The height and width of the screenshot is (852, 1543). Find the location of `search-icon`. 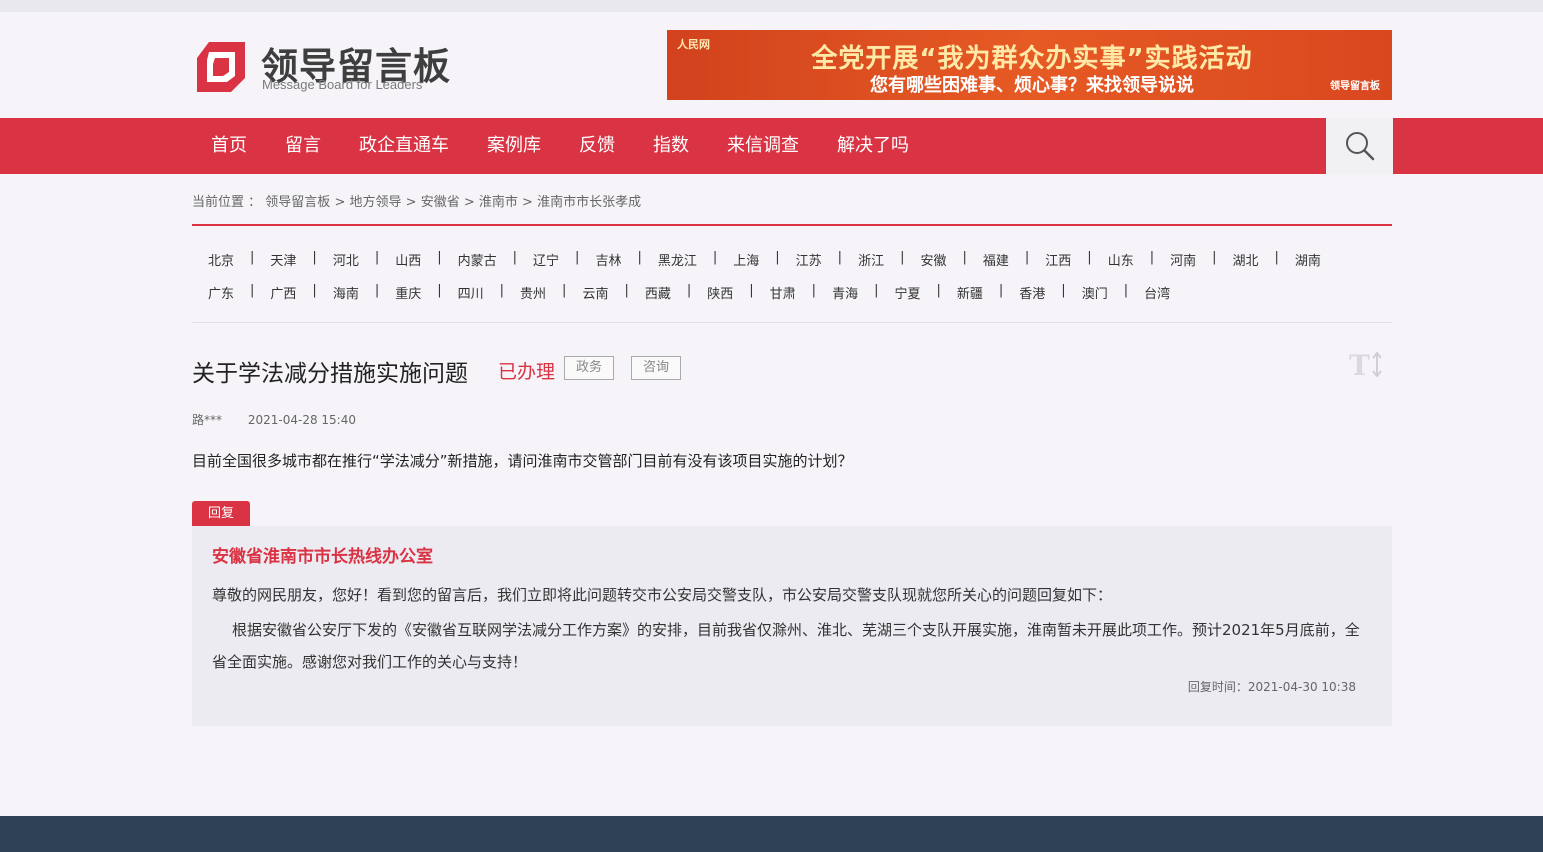

search-icon is located at coordinates (1359, 146).